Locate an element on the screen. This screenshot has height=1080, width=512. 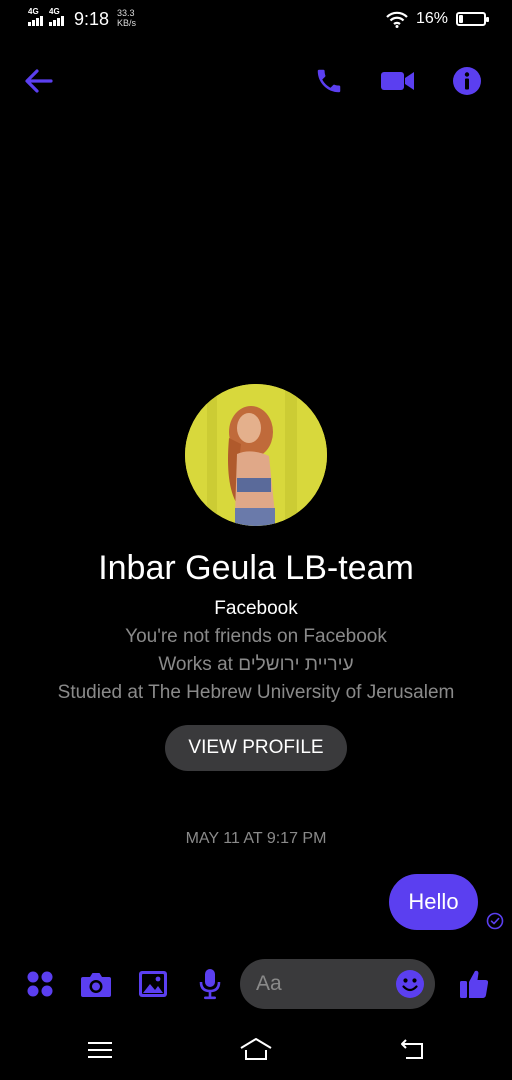
more-apps-button is located at coordinates (40, 984).